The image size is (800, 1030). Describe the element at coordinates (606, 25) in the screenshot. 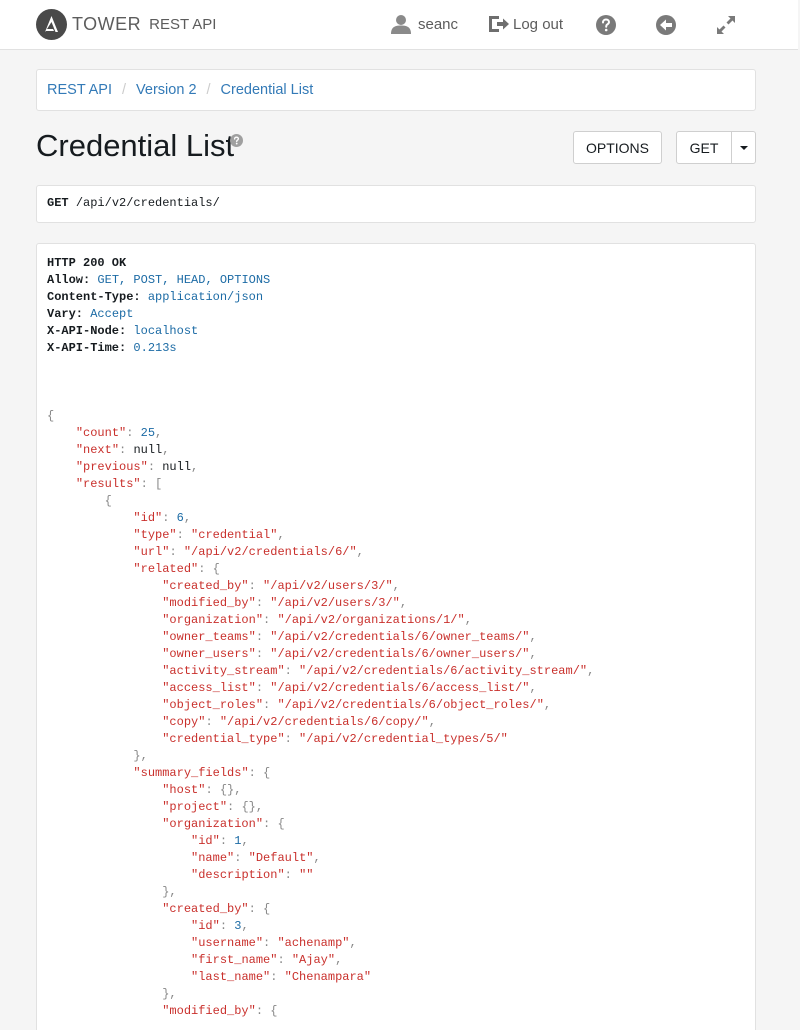

I see `help-circle-icon` at that location.